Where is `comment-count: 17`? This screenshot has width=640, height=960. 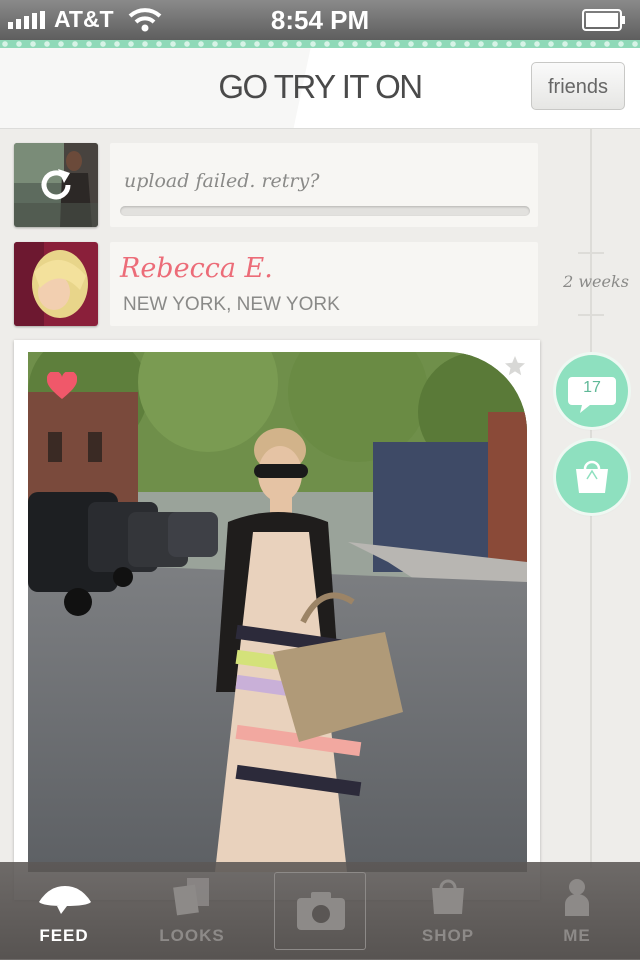 comment-count: 17 is located at coordinates (592, 387).